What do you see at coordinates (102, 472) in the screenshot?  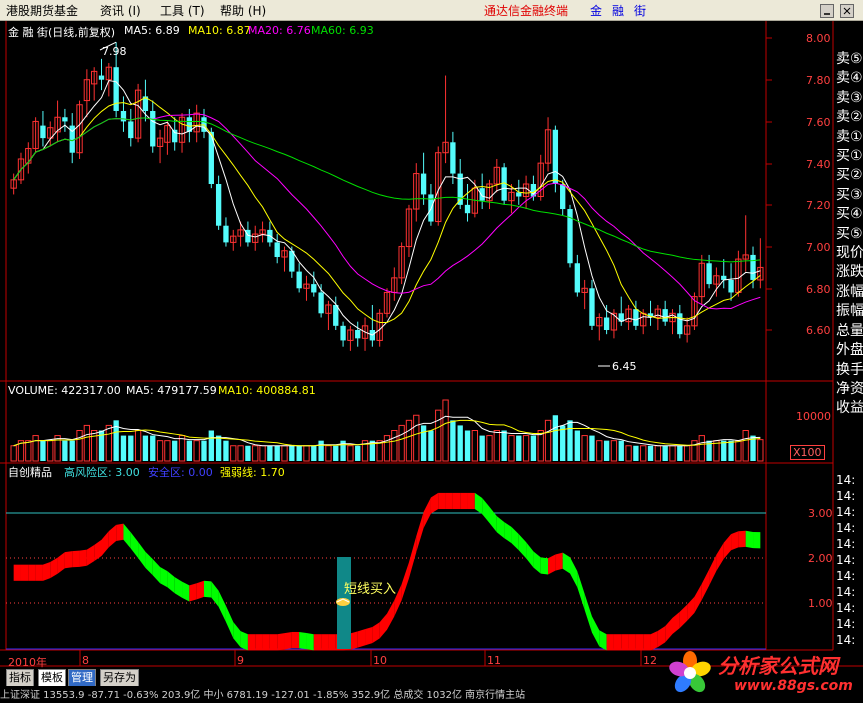 I see `high-risk-label: 高风险区: 3.00` at bounding box center [102, 472].